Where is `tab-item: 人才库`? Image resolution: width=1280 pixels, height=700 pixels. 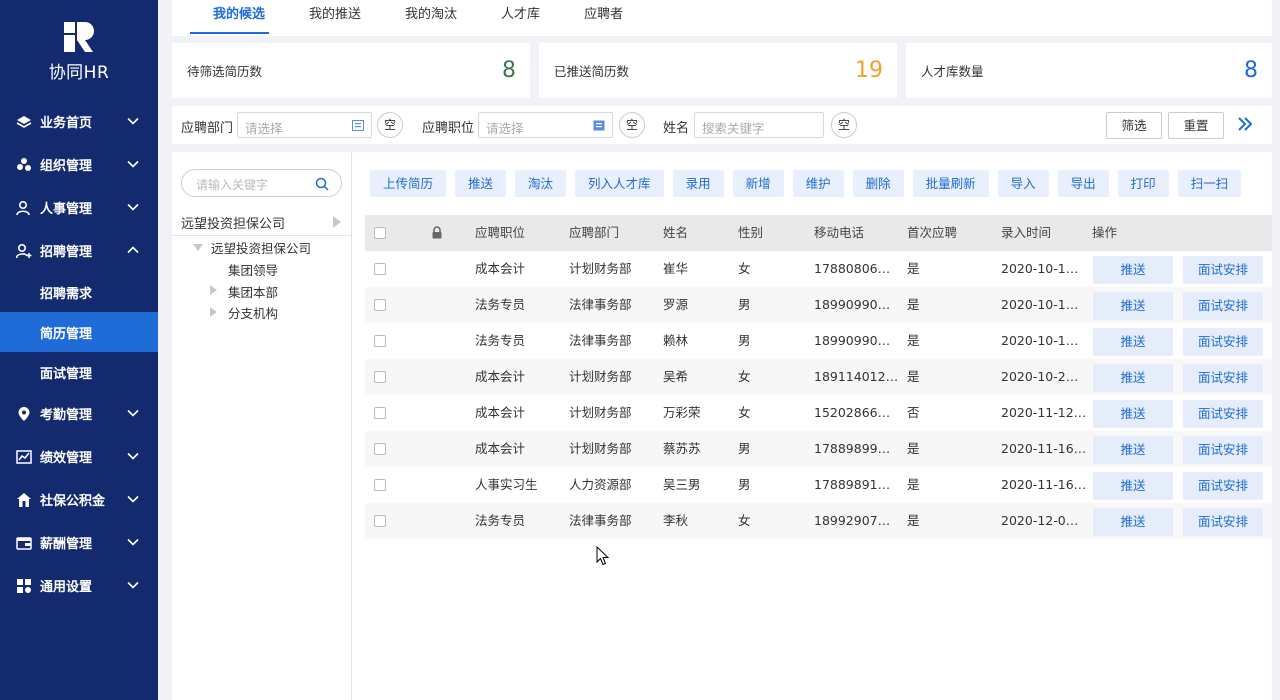 tab-item: 人才库 is located at coordinates (520, 18).